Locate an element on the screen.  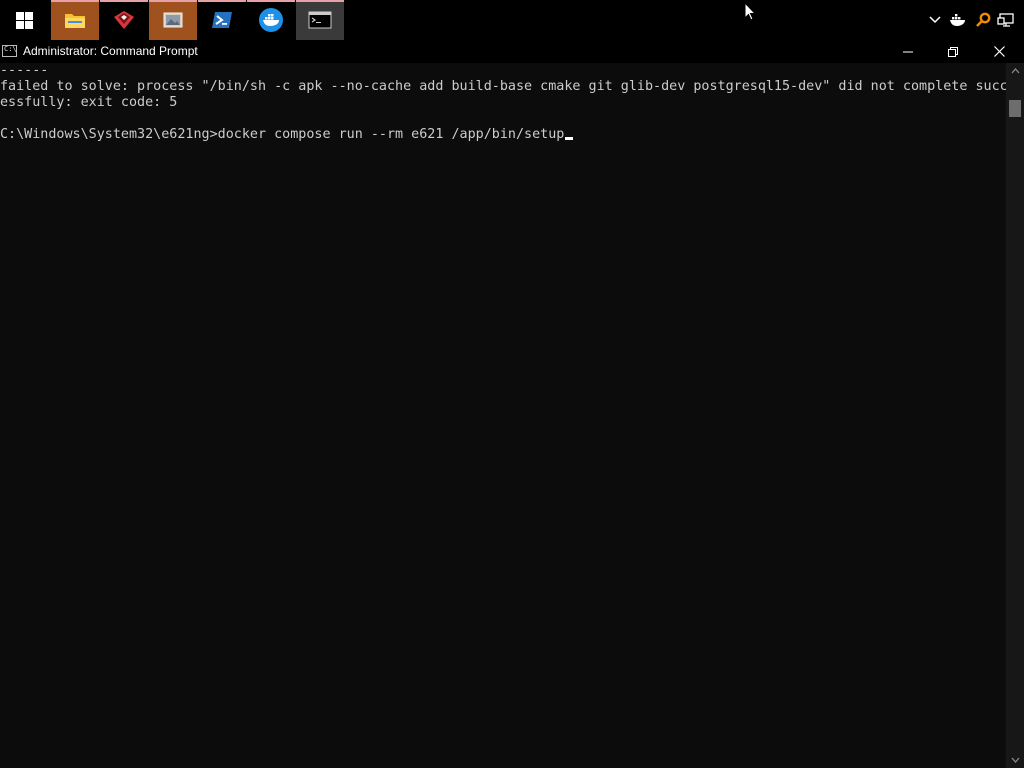
scroll-down-button is located at coordinates (1015, 760).